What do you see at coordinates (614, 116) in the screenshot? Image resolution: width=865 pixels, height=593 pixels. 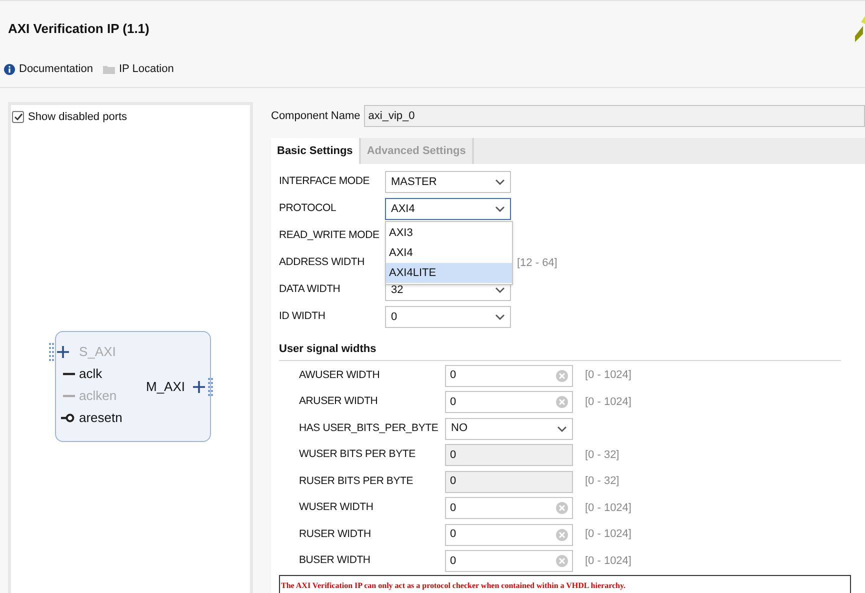 I see `component-name-field: axi_vip_0` at bounding box center [614, 116].